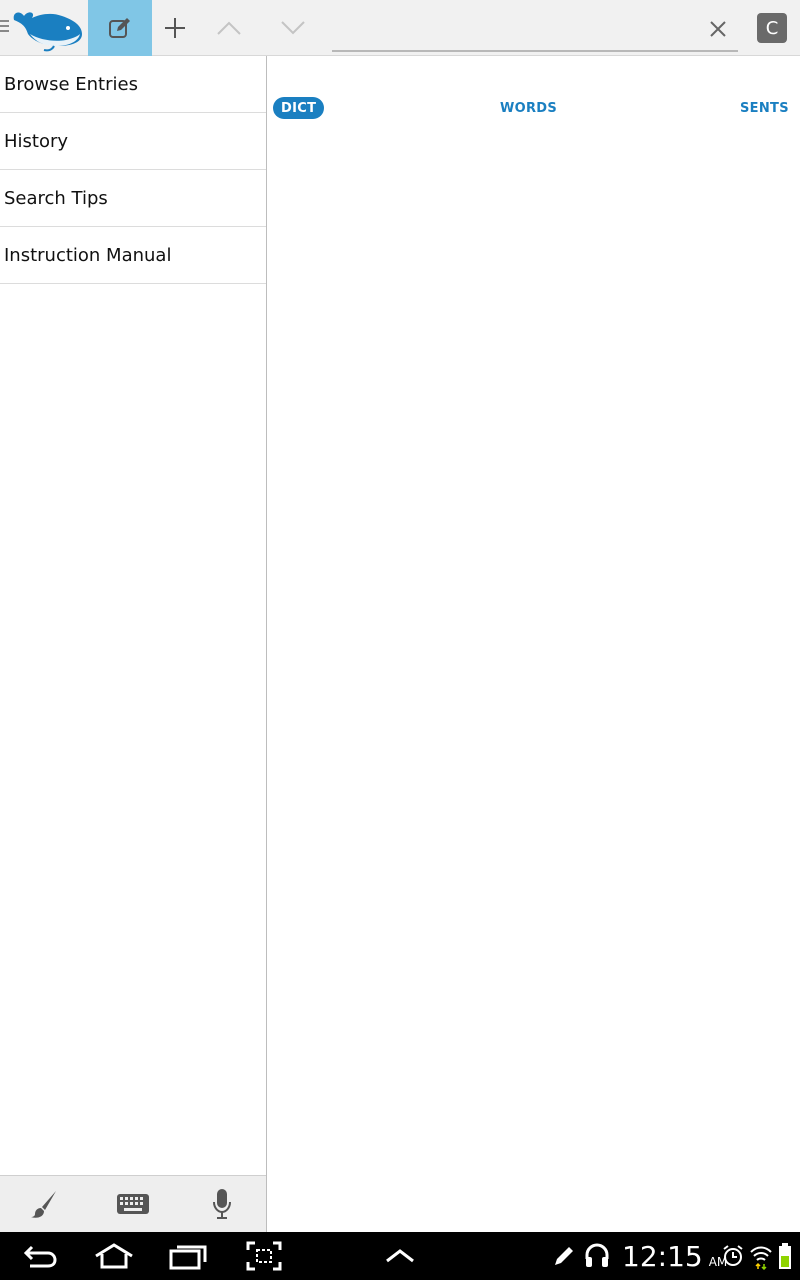 This screenshot has width=800, height=1280. I want to click on screenshot-icon, so click(264, 1256).